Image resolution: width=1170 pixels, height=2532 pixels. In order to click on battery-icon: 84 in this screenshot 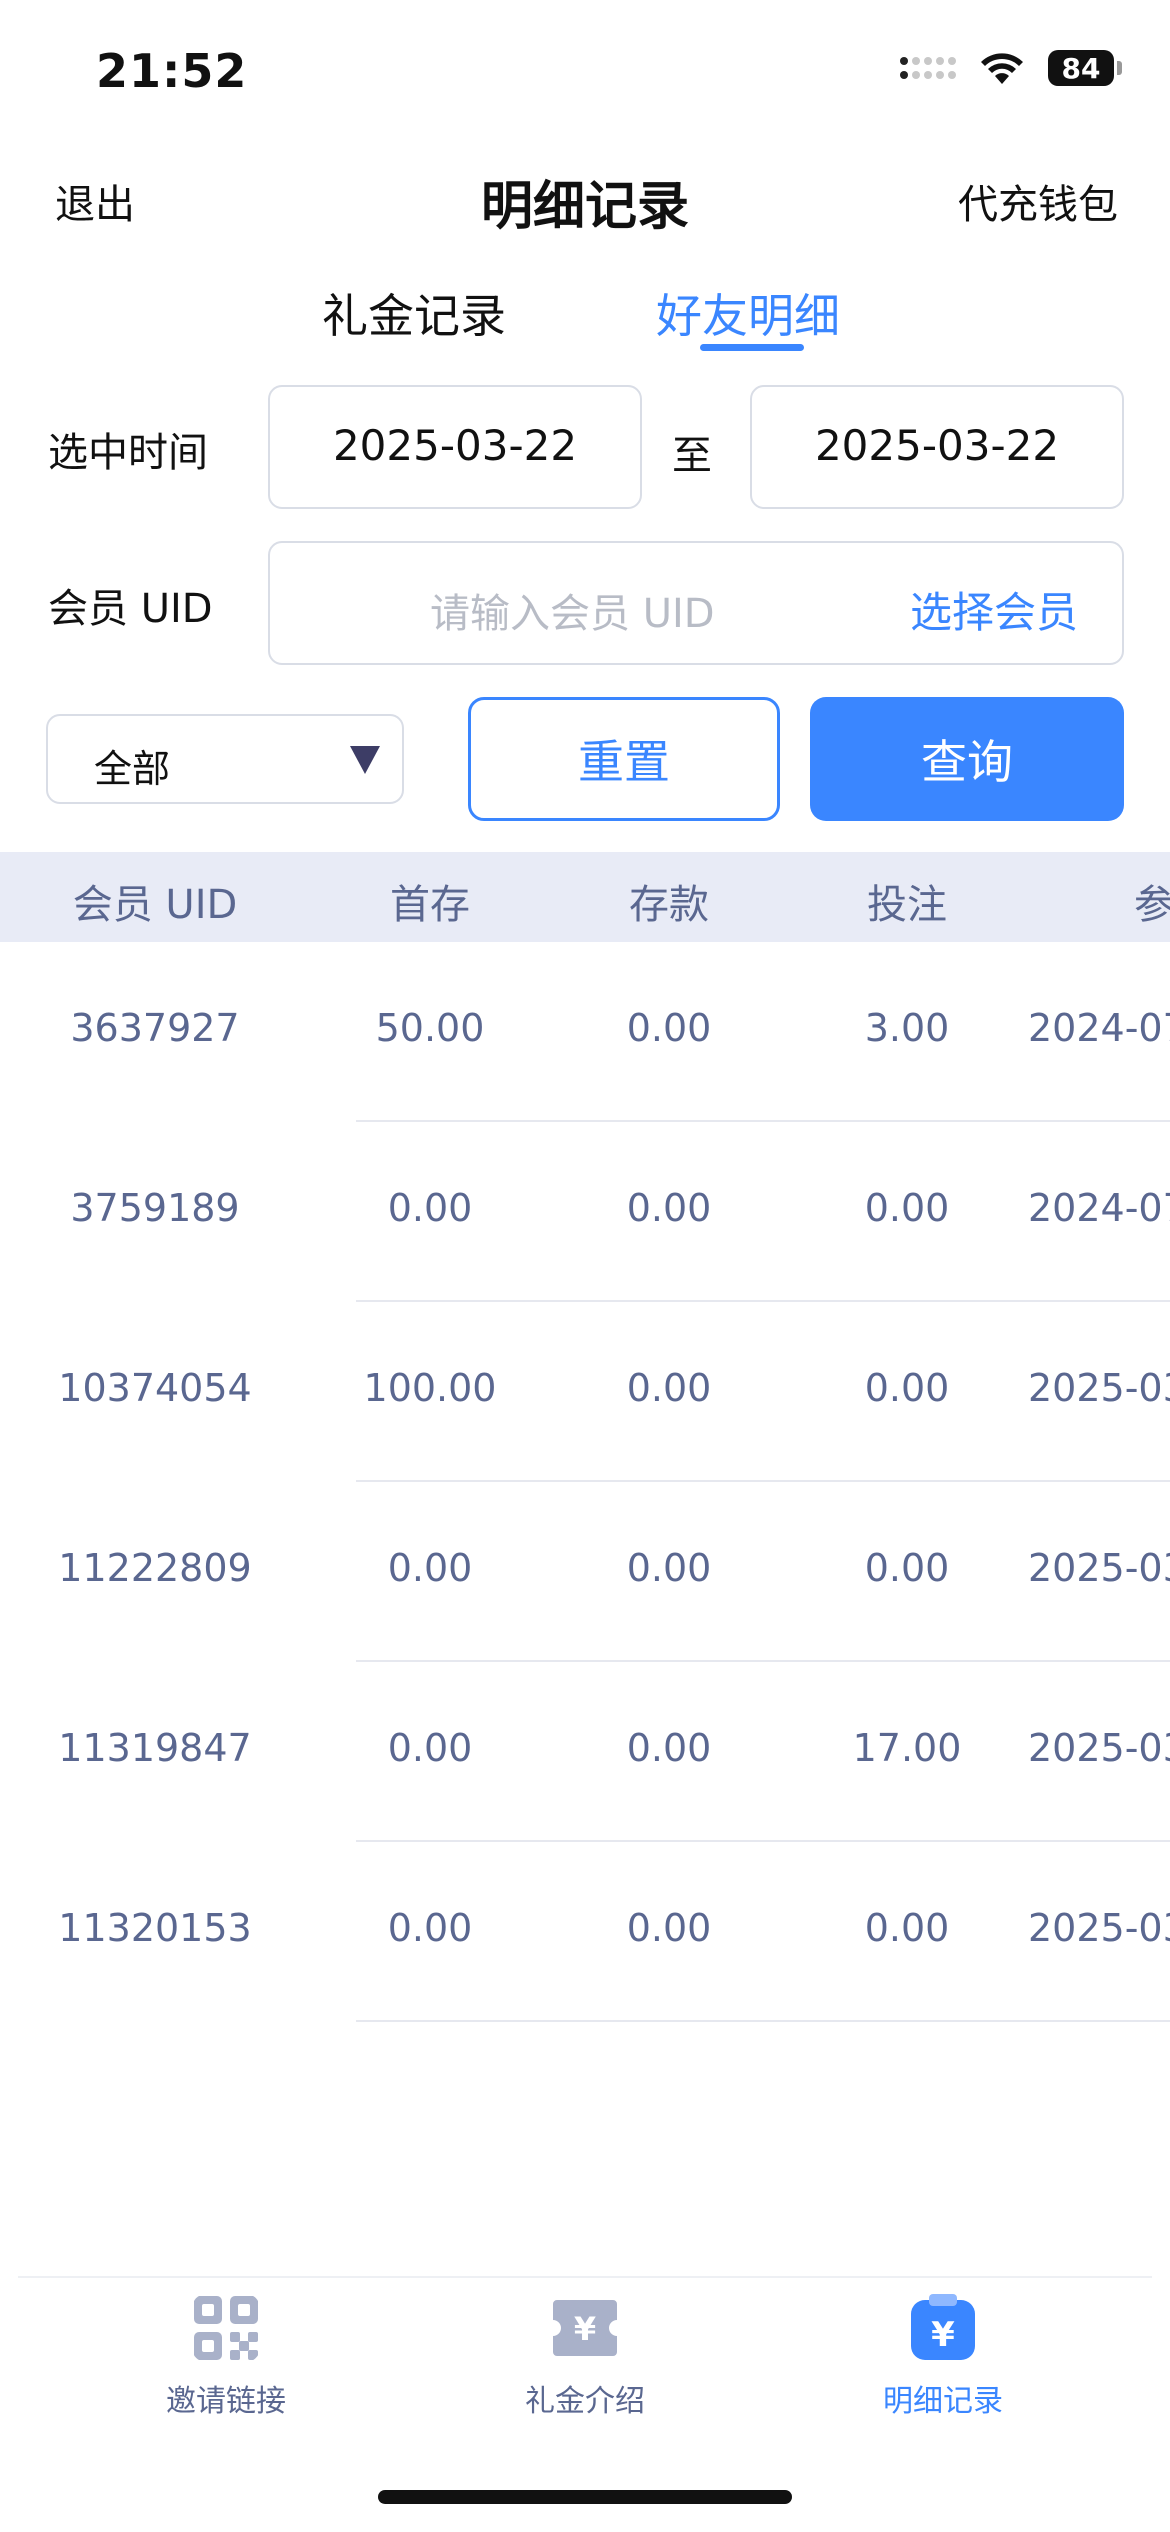, I will do `click(1085, 68)`.